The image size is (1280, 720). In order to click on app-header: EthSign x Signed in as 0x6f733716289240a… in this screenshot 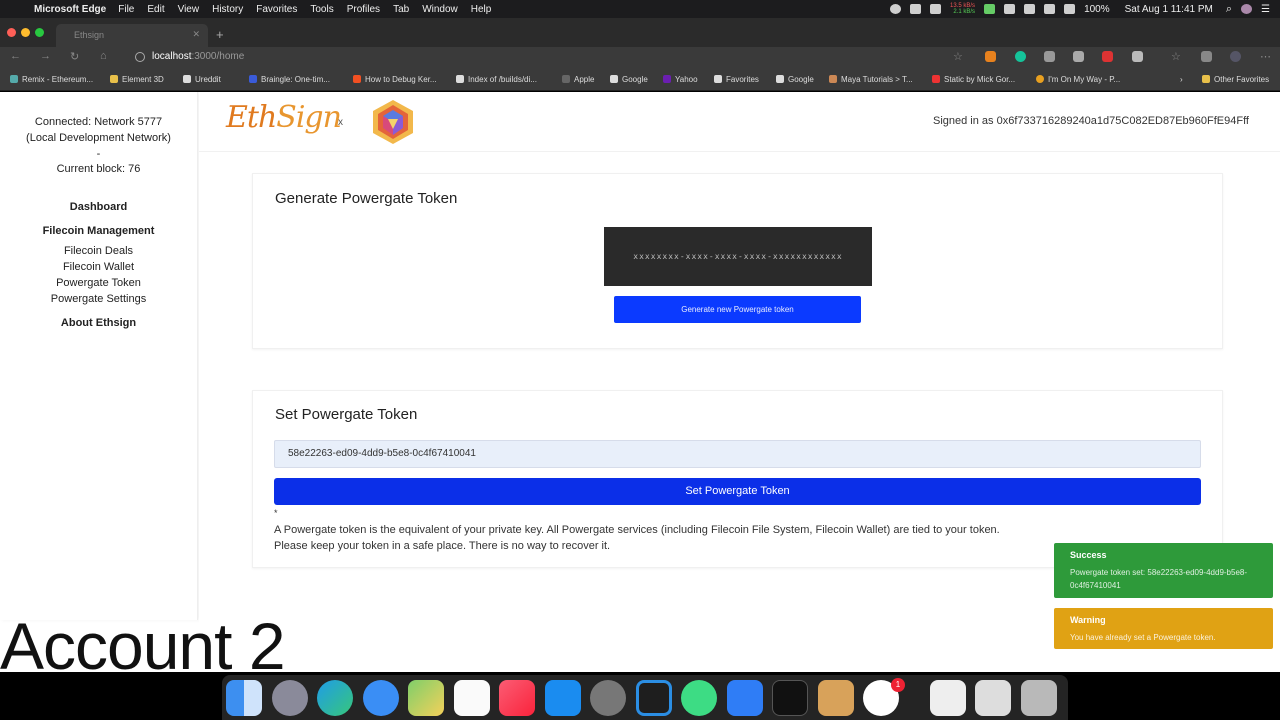, I will do `click(739, 122)`.